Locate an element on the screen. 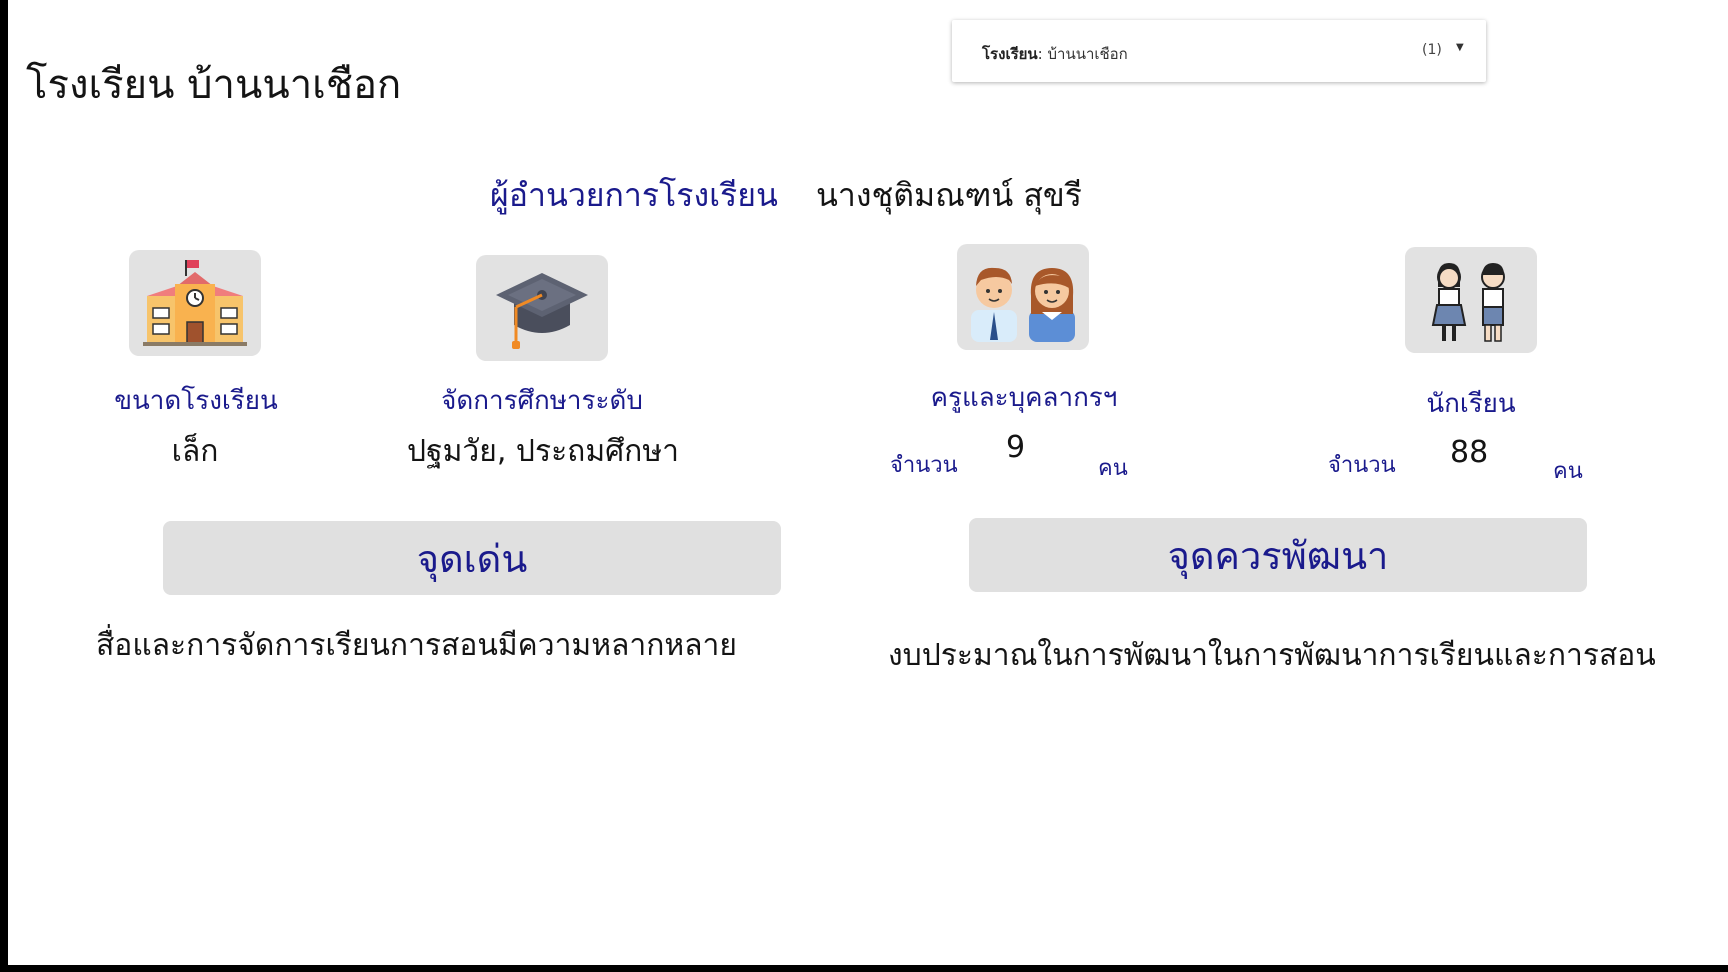  strength-header-text: จุดเด่น is located at coordinates (472, 558).